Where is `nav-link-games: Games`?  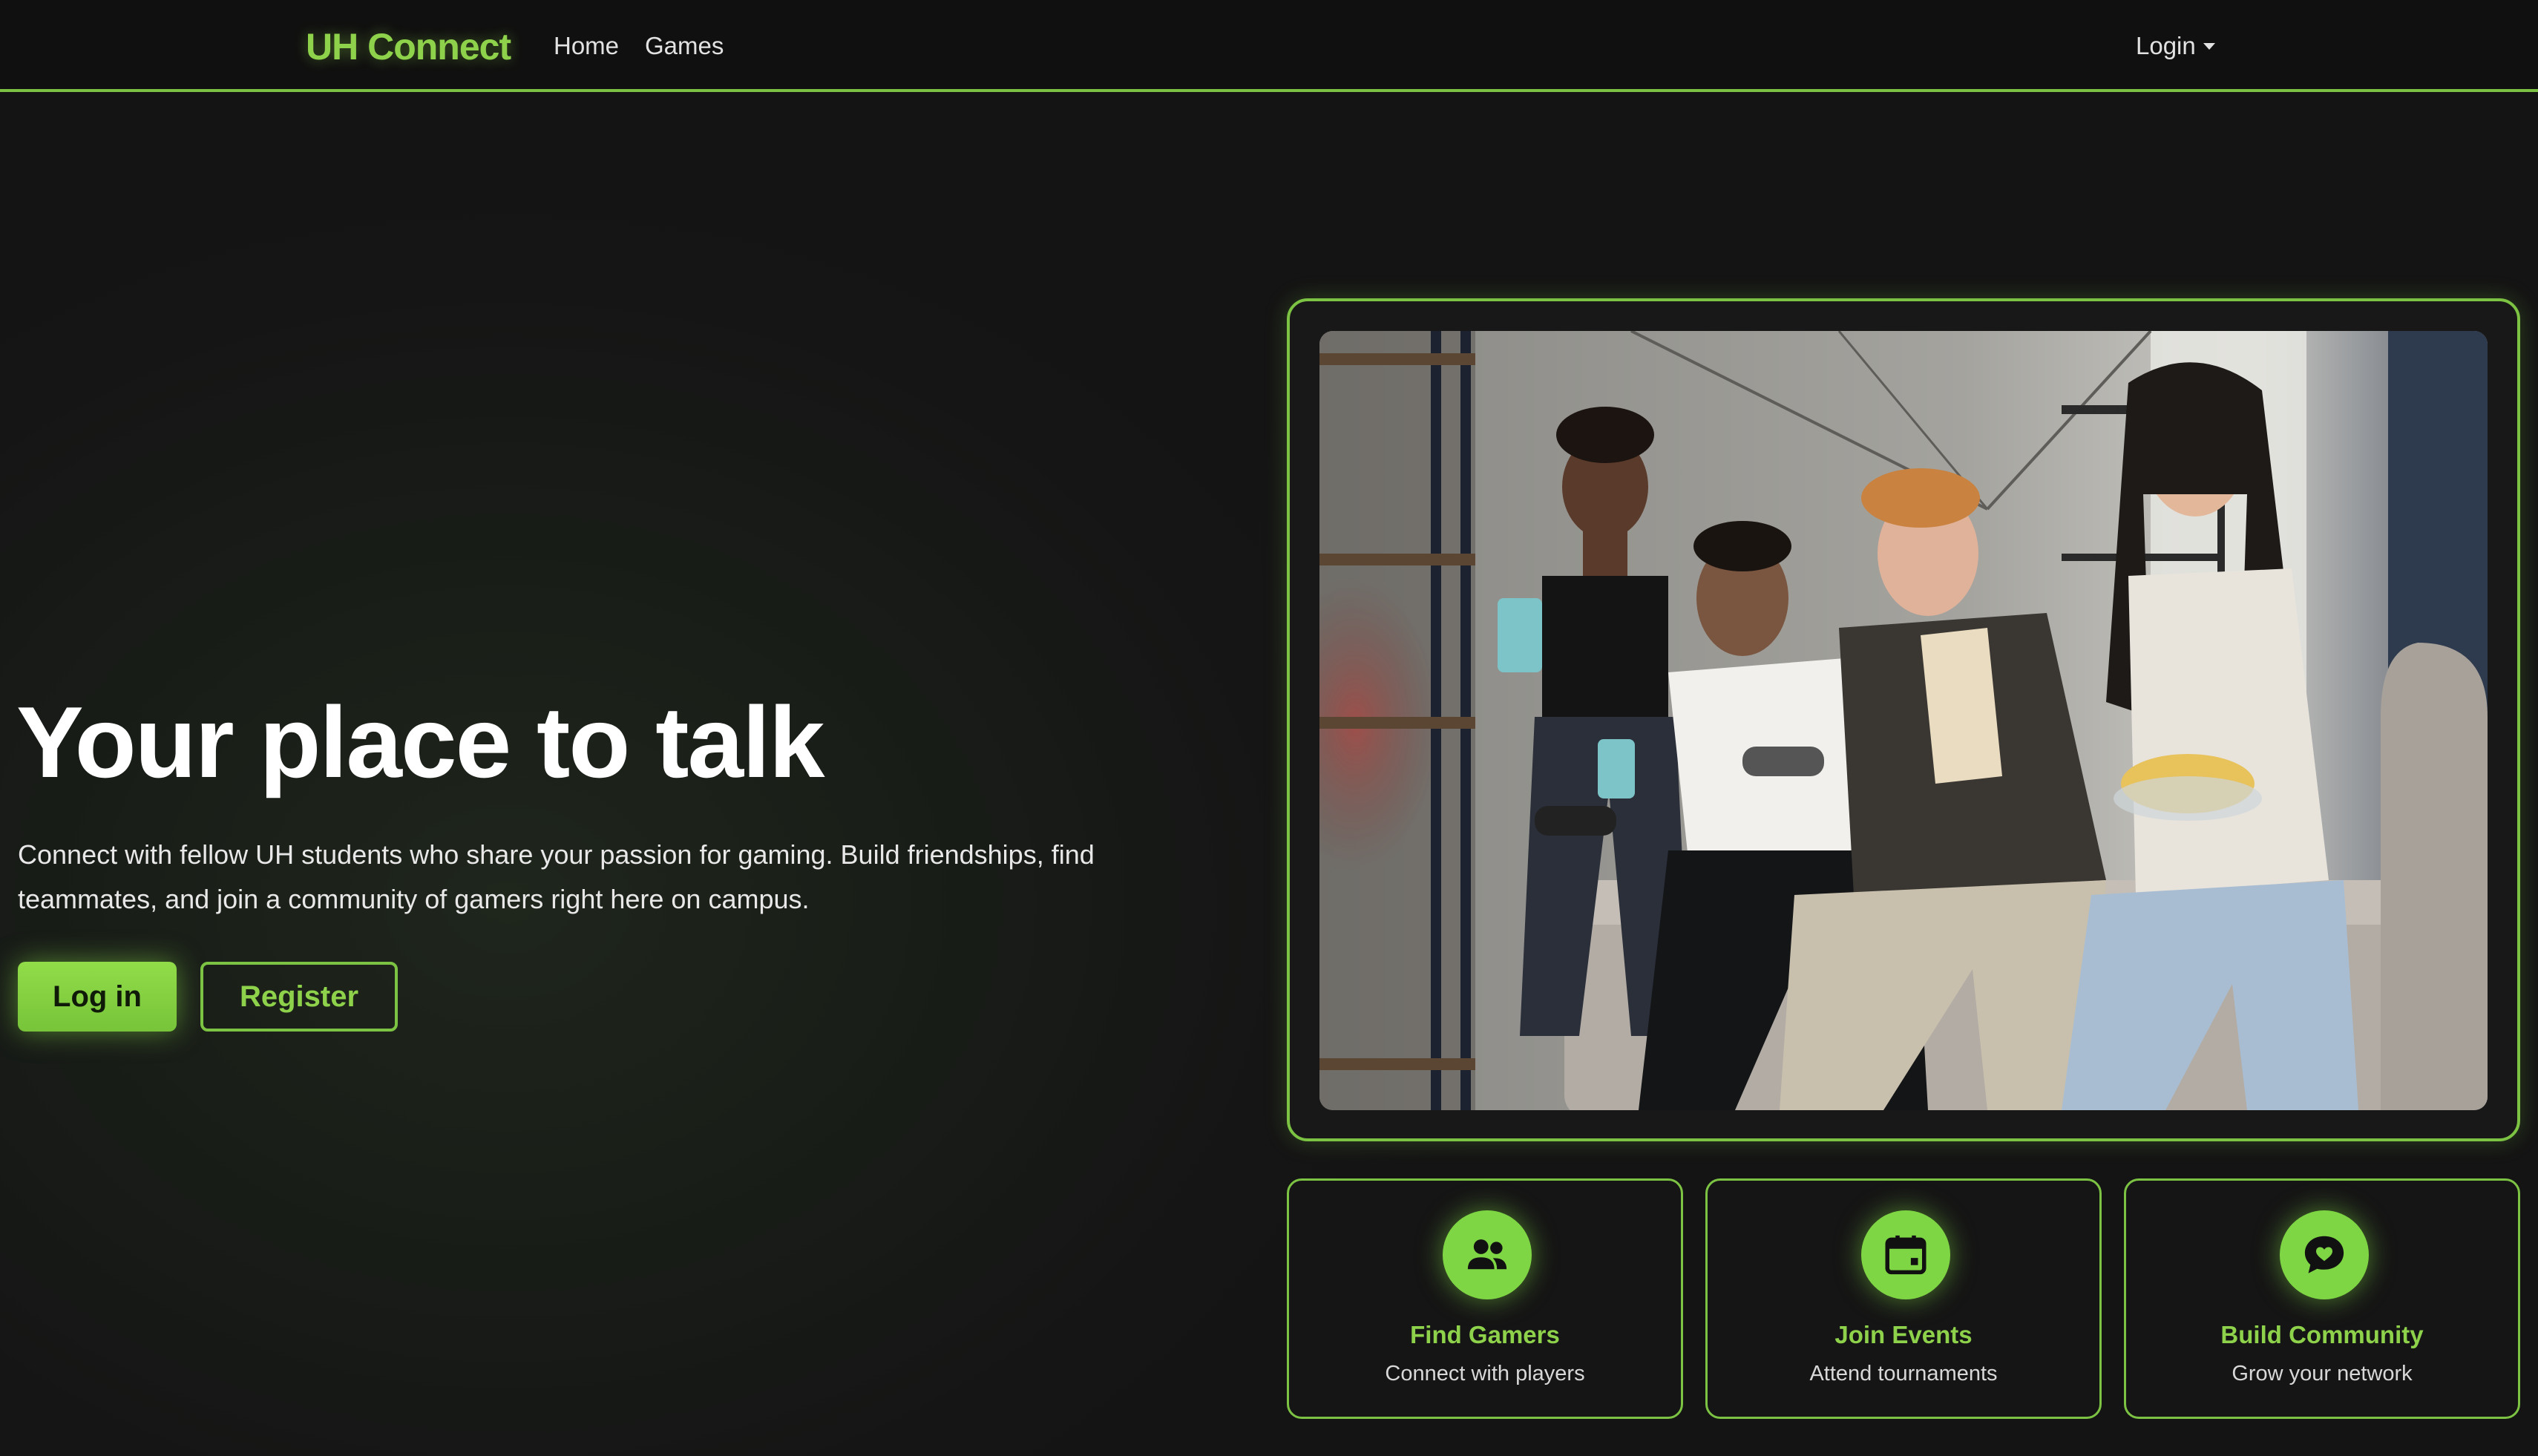 nav-link-games: Games is located at coordinates (684, 46).